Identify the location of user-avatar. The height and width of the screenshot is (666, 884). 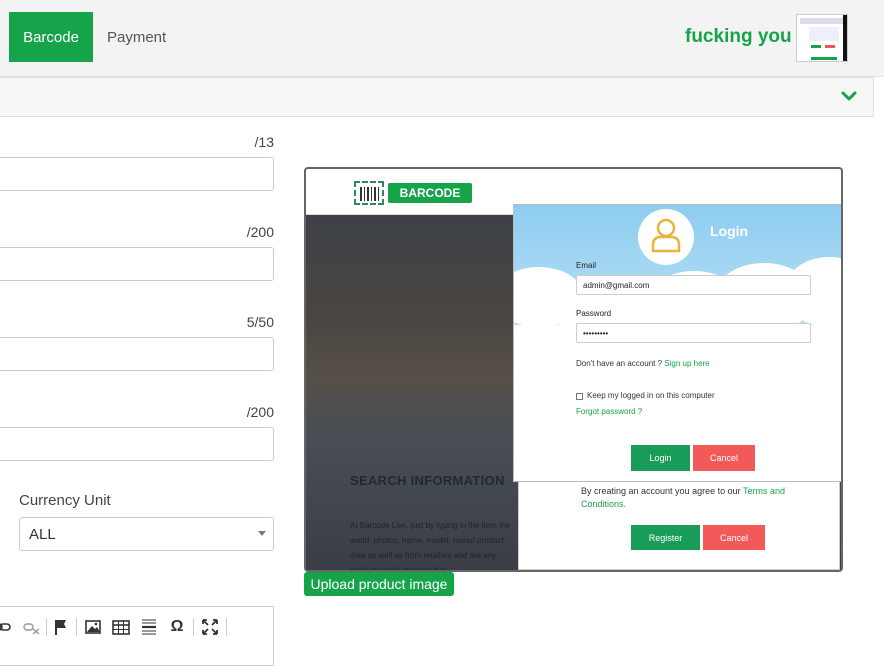
(822, 38).